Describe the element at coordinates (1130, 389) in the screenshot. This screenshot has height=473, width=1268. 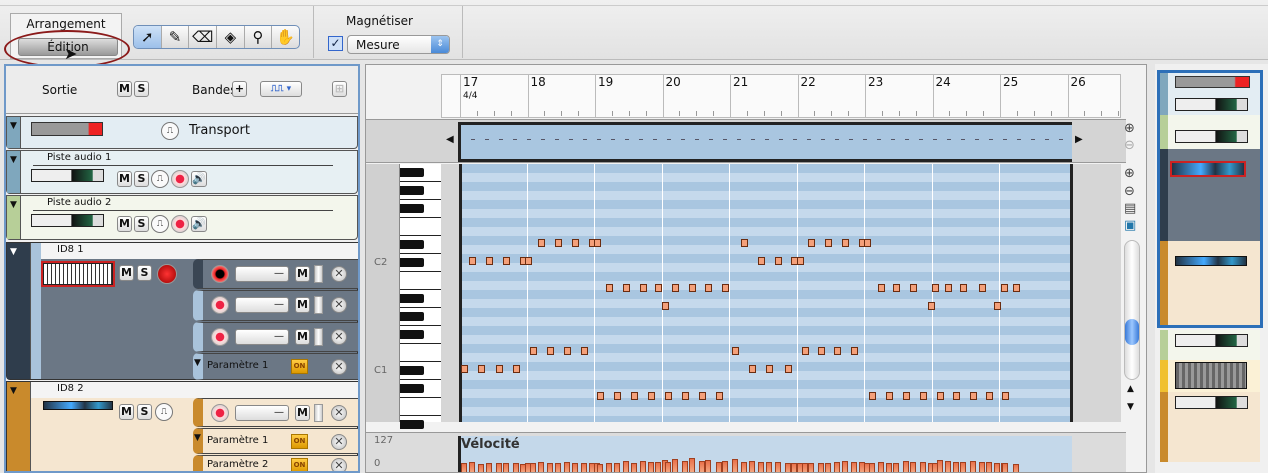
I see `scroll-up-arrow-icon: ▲` at that location.